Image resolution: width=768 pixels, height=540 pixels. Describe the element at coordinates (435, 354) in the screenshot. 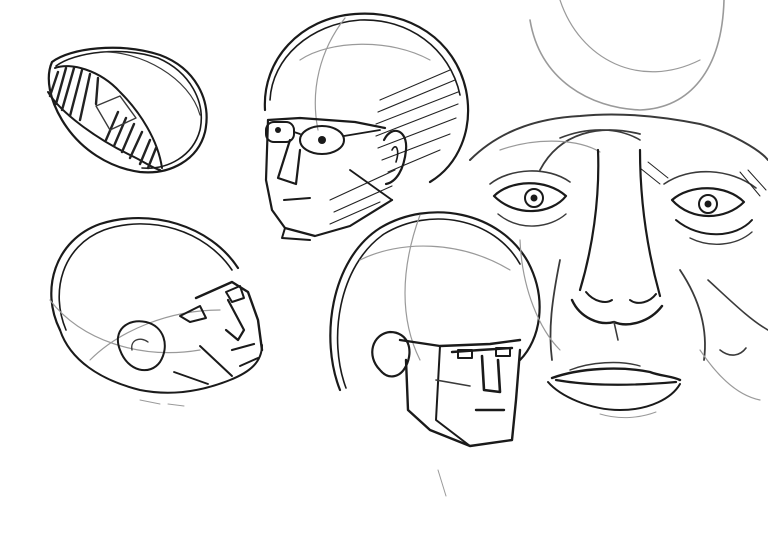

I see `head-from-below` at that location.